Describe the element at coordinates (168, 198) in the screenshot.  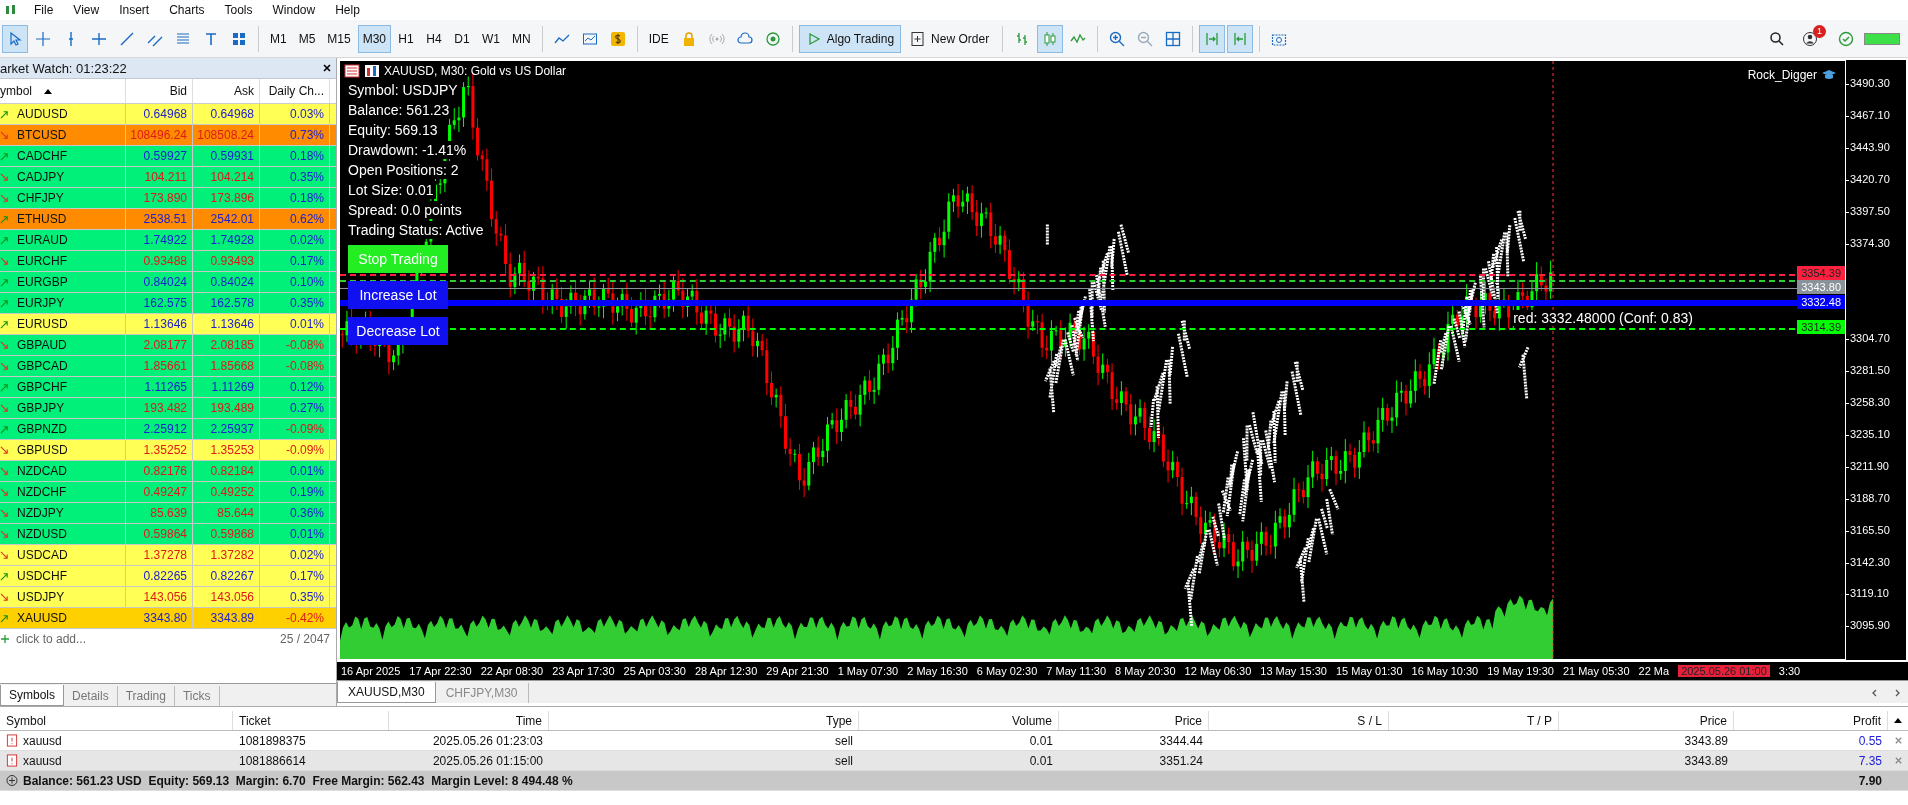
I see `symbol-row: CHFJPY 173.890 173.896 0.18%` at that location.